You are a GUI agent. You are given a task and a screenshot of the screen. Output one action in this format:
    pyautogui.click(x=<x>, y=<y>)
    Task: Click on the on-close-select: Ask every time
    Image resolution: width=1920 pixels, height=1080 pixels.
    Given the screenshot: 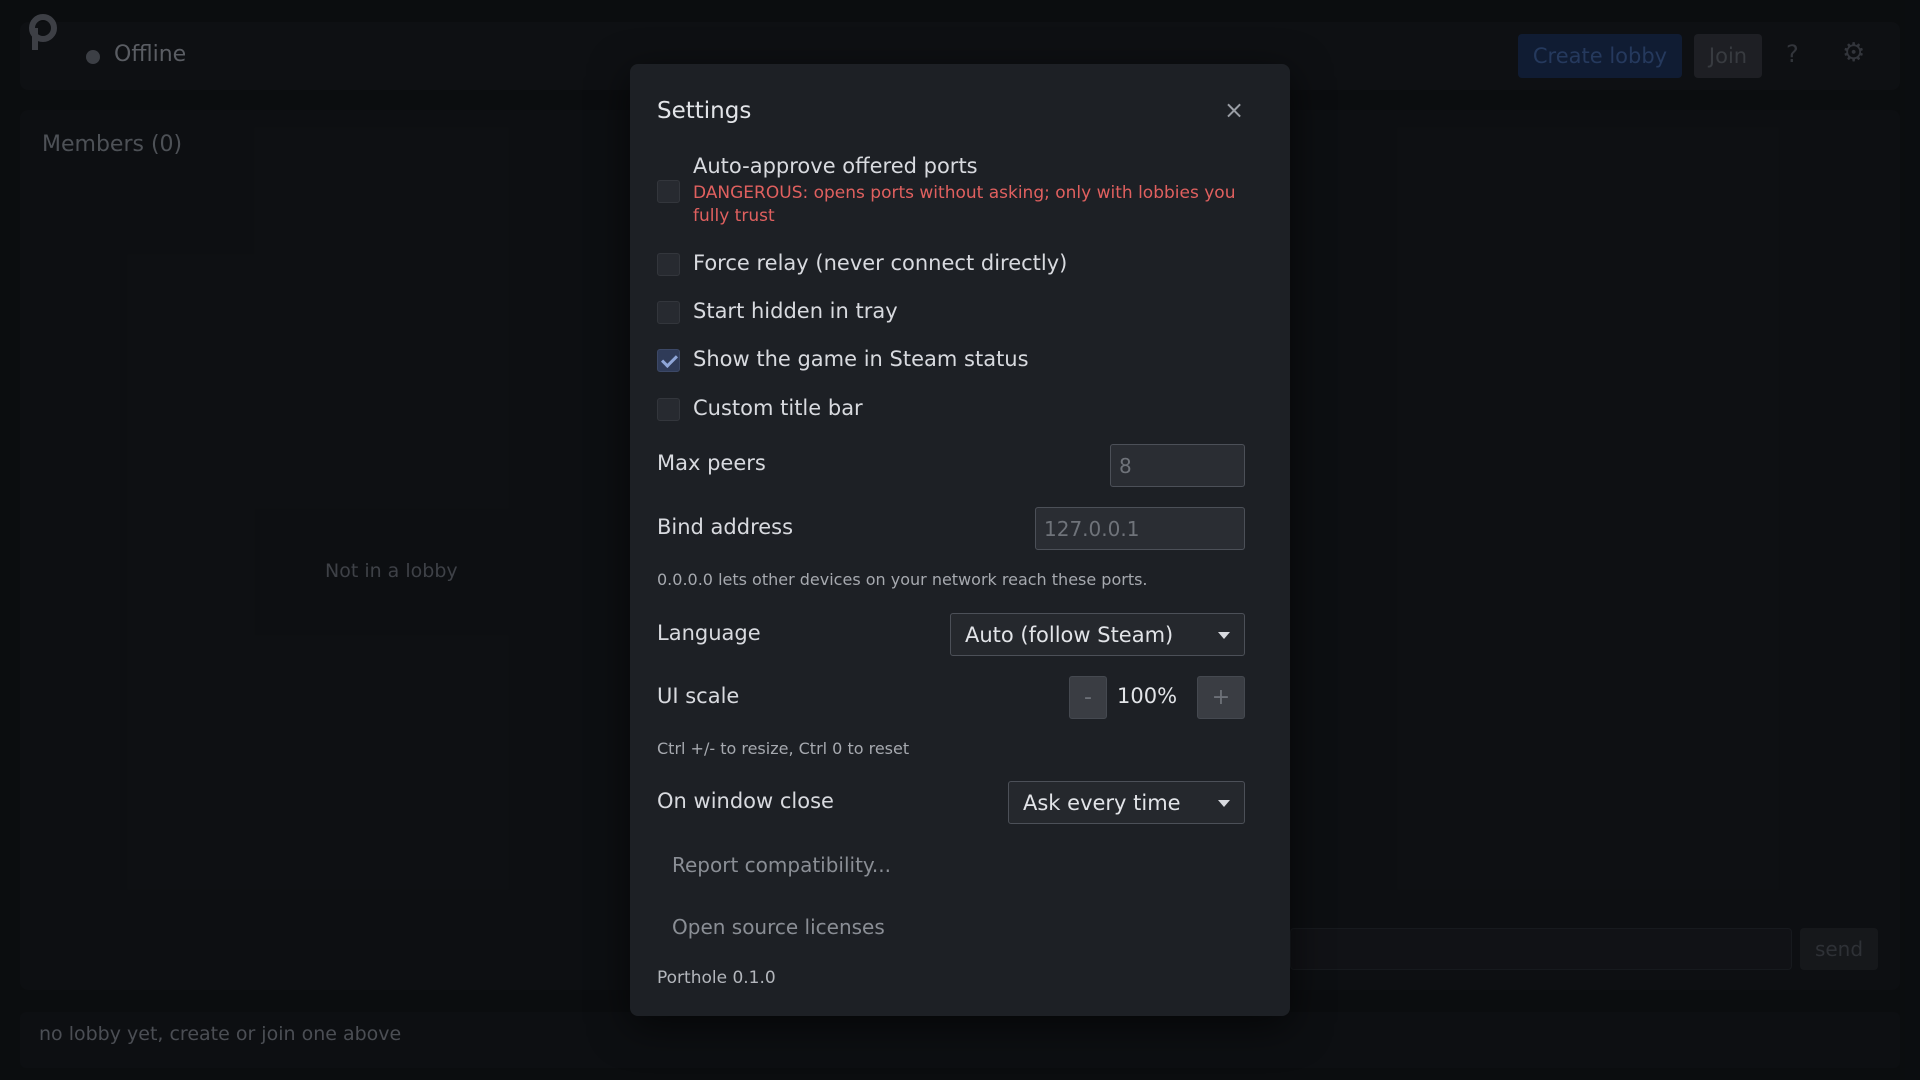 What is the action you would take?
    pyautogui.click(x=1126, y=802)
    